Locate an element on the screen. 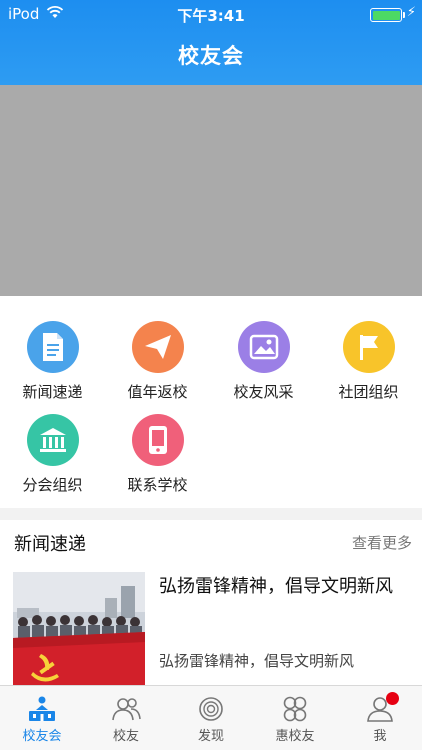 The width and height of the screenshot is (422, 750). tab-alumni: 校友 is located at coordinates (126, 718).